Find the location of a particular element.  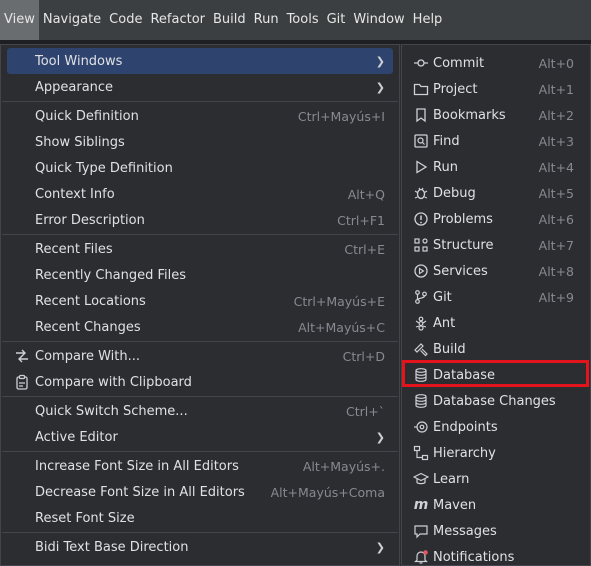

tool-window-structure: Structure Alt+7 is located at coordinates (496, 245).